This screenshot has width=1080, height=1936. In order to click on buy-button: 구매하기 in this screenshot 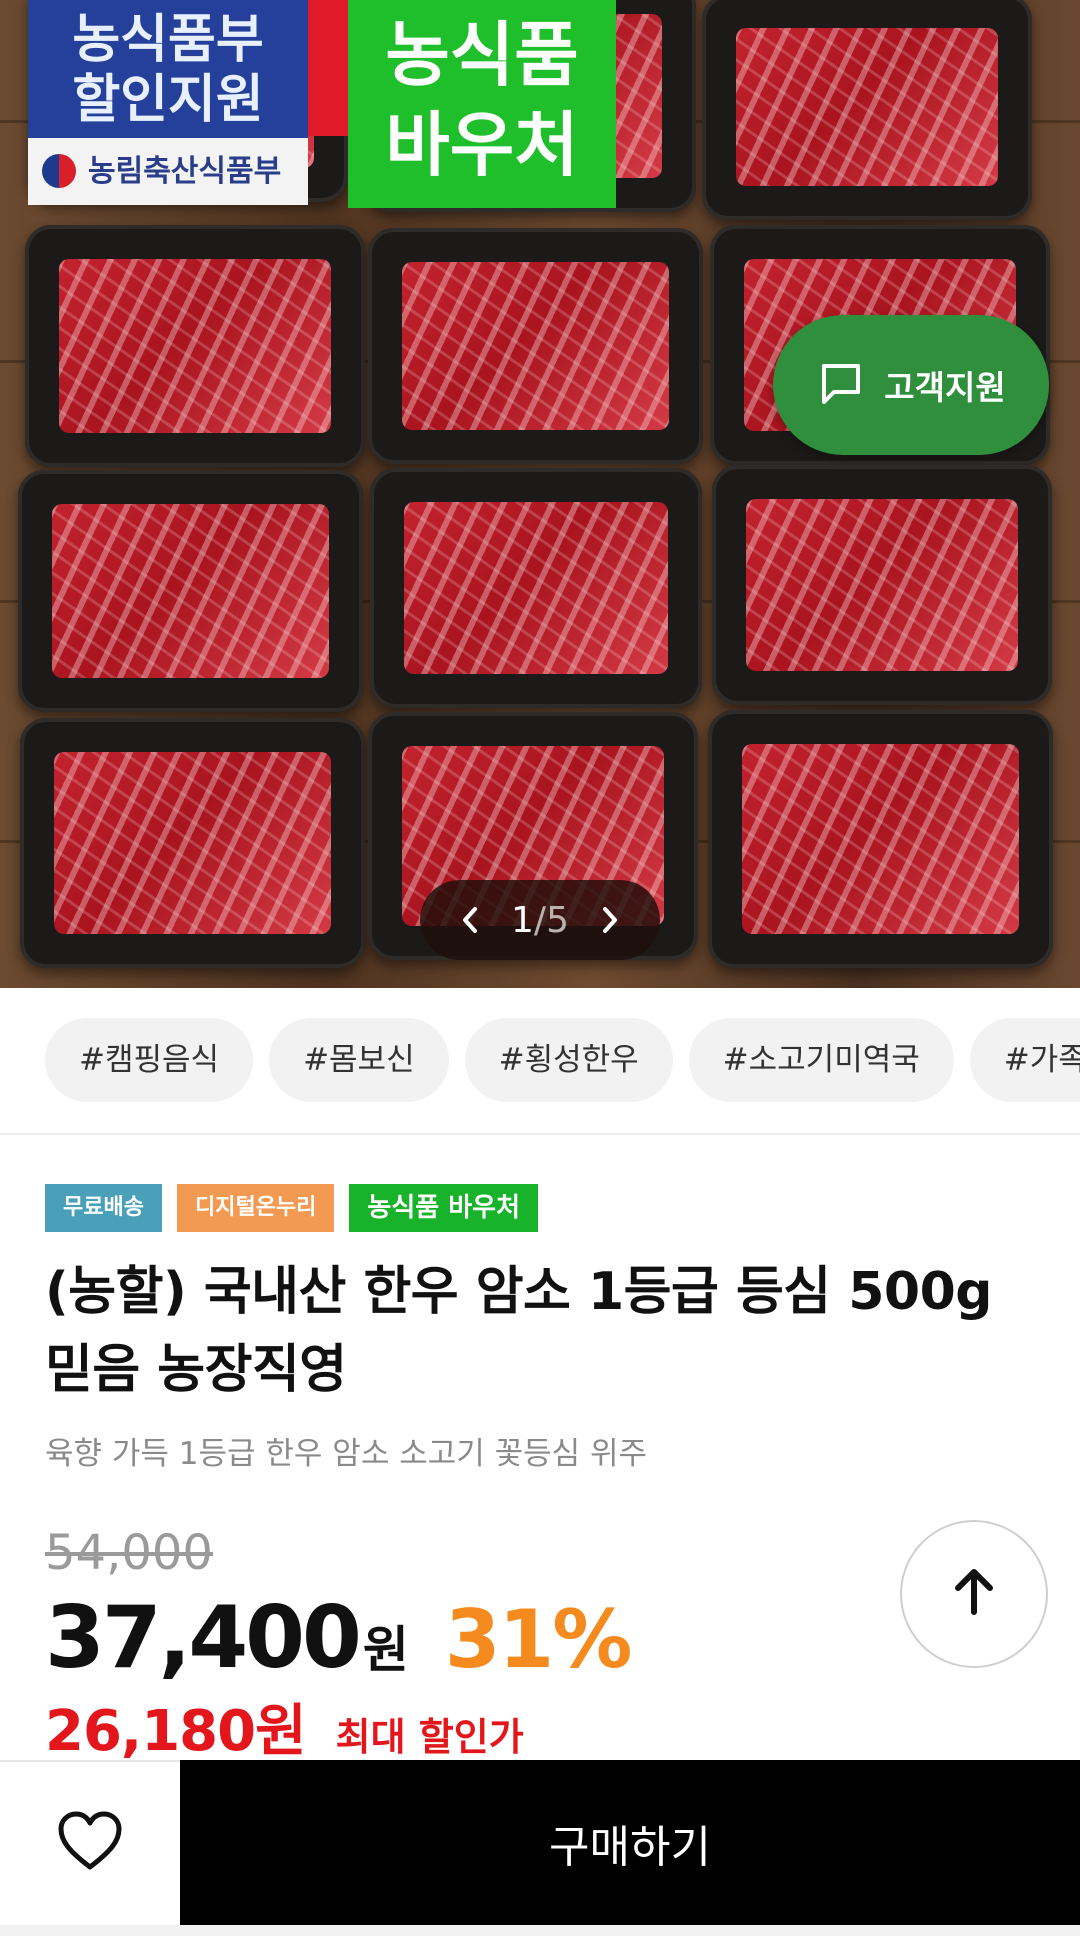, I will do `click(630, 1842)`.